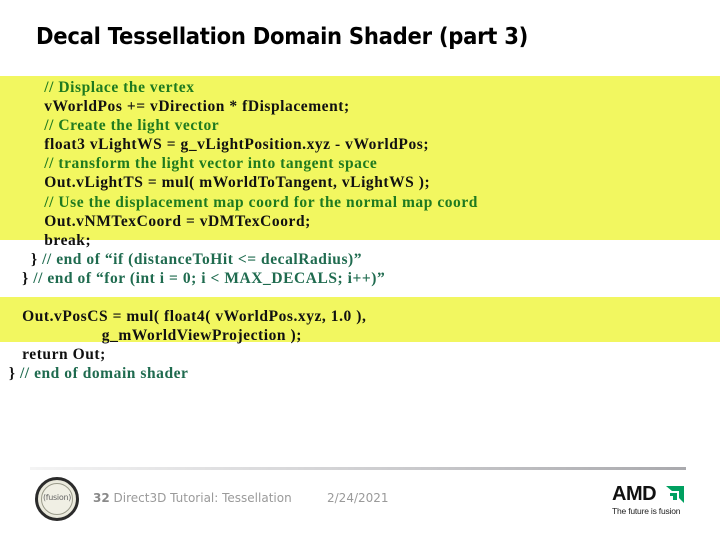 This screenshot has height=540, width=720. What do you see at coordinates (102, 374) in the screenshot?
I see `code-comment: // end of domain shader` at bounding box center [102, 374].